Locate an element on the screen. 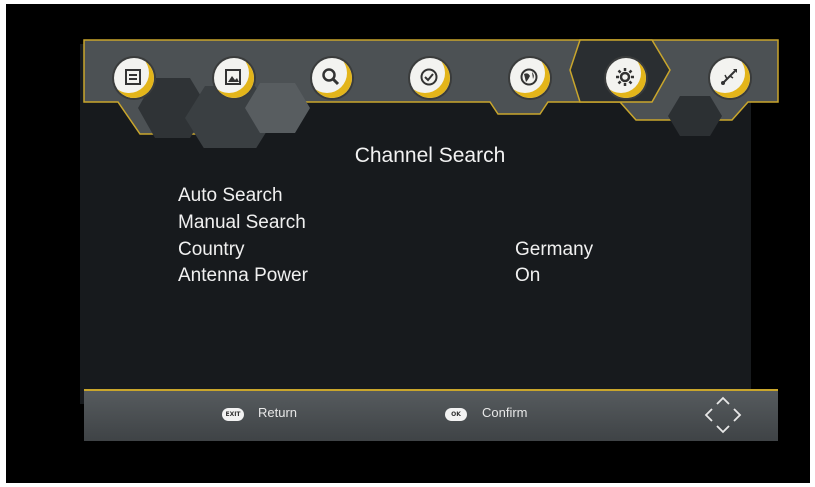 Image resolution: width=815 pixels, height=487 pixels. search-icon is located at coordinates (332, 78).